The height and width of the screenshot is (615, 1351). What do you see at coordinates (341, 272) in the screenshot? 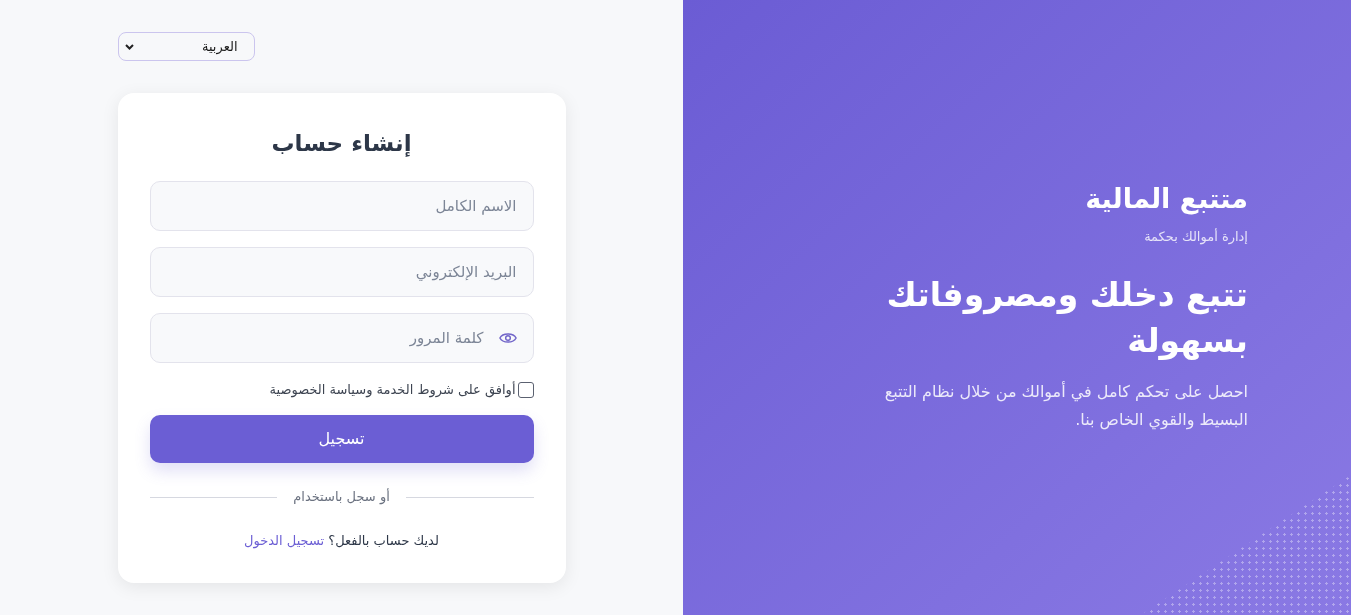
I see `email-field: البريد الإلكتروني` at bounding box center [341, 272].